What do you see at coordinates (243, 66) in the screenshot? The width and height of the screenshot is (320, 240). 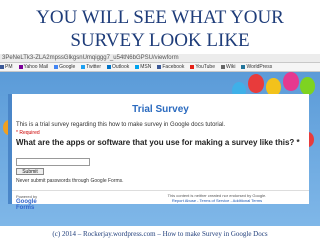 I see `wordpress-icon` at bounding box center [243, 66].